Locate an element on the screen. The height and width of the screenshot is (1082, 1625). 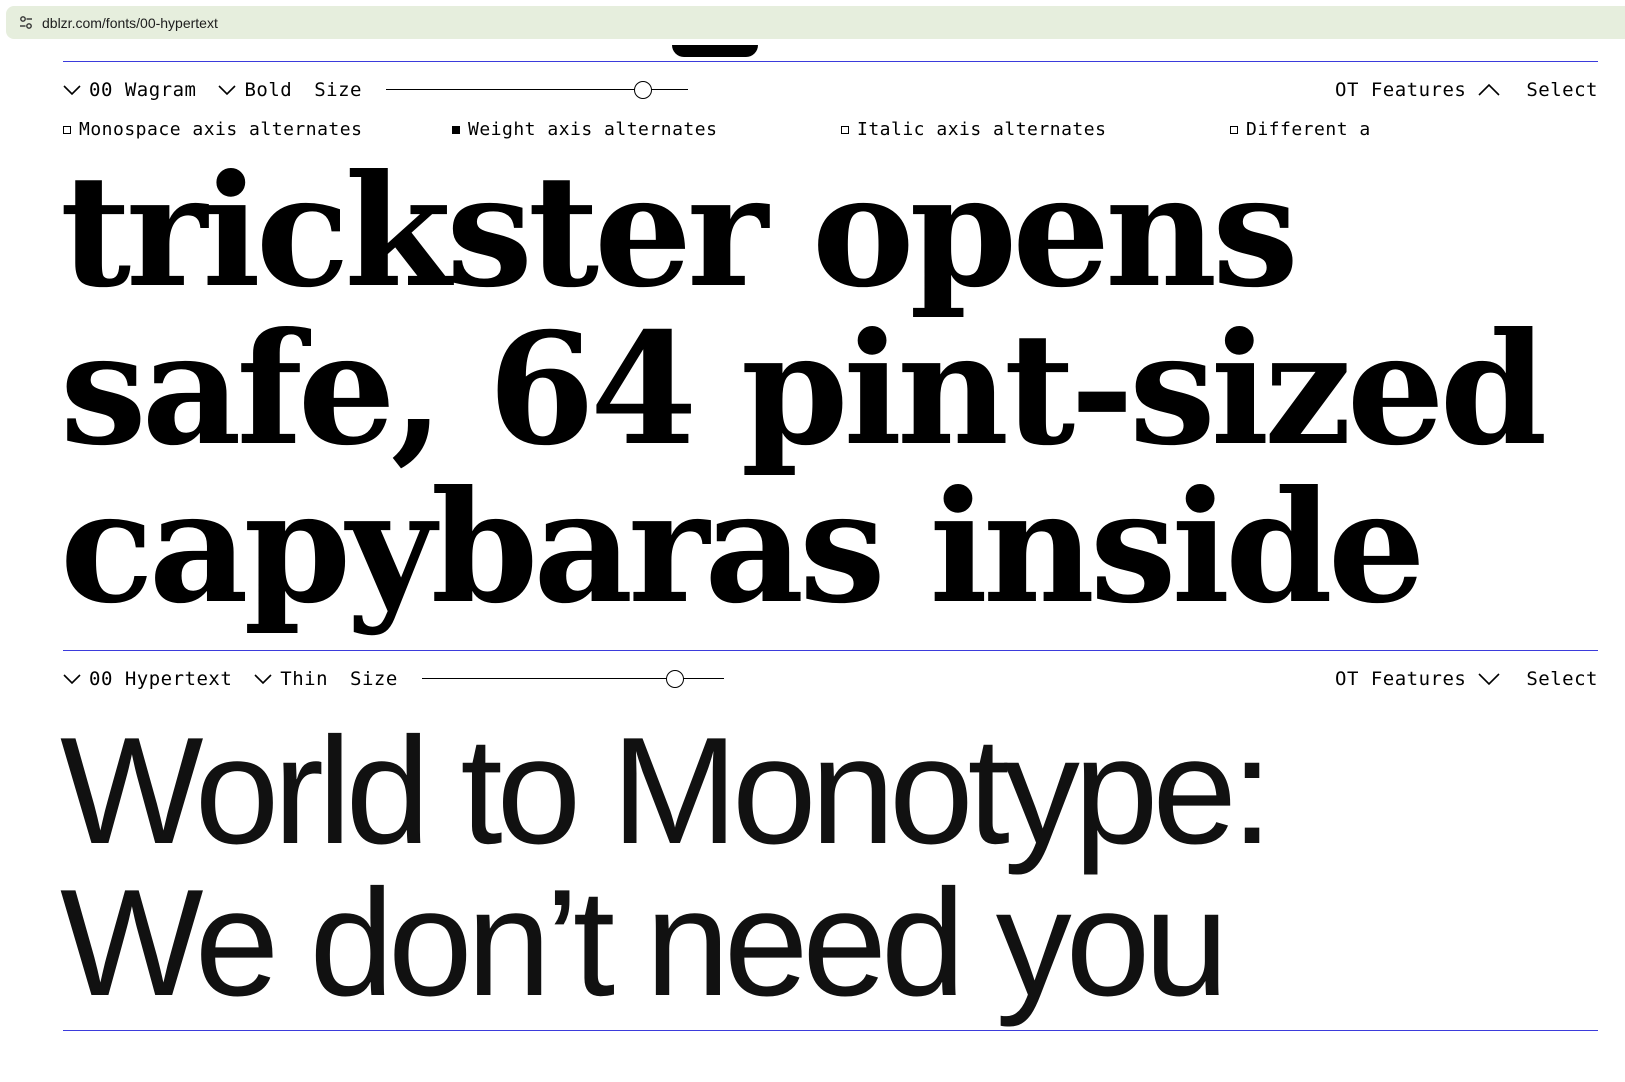
sample-line: capybaras inside is located at coordinates (743, 547).